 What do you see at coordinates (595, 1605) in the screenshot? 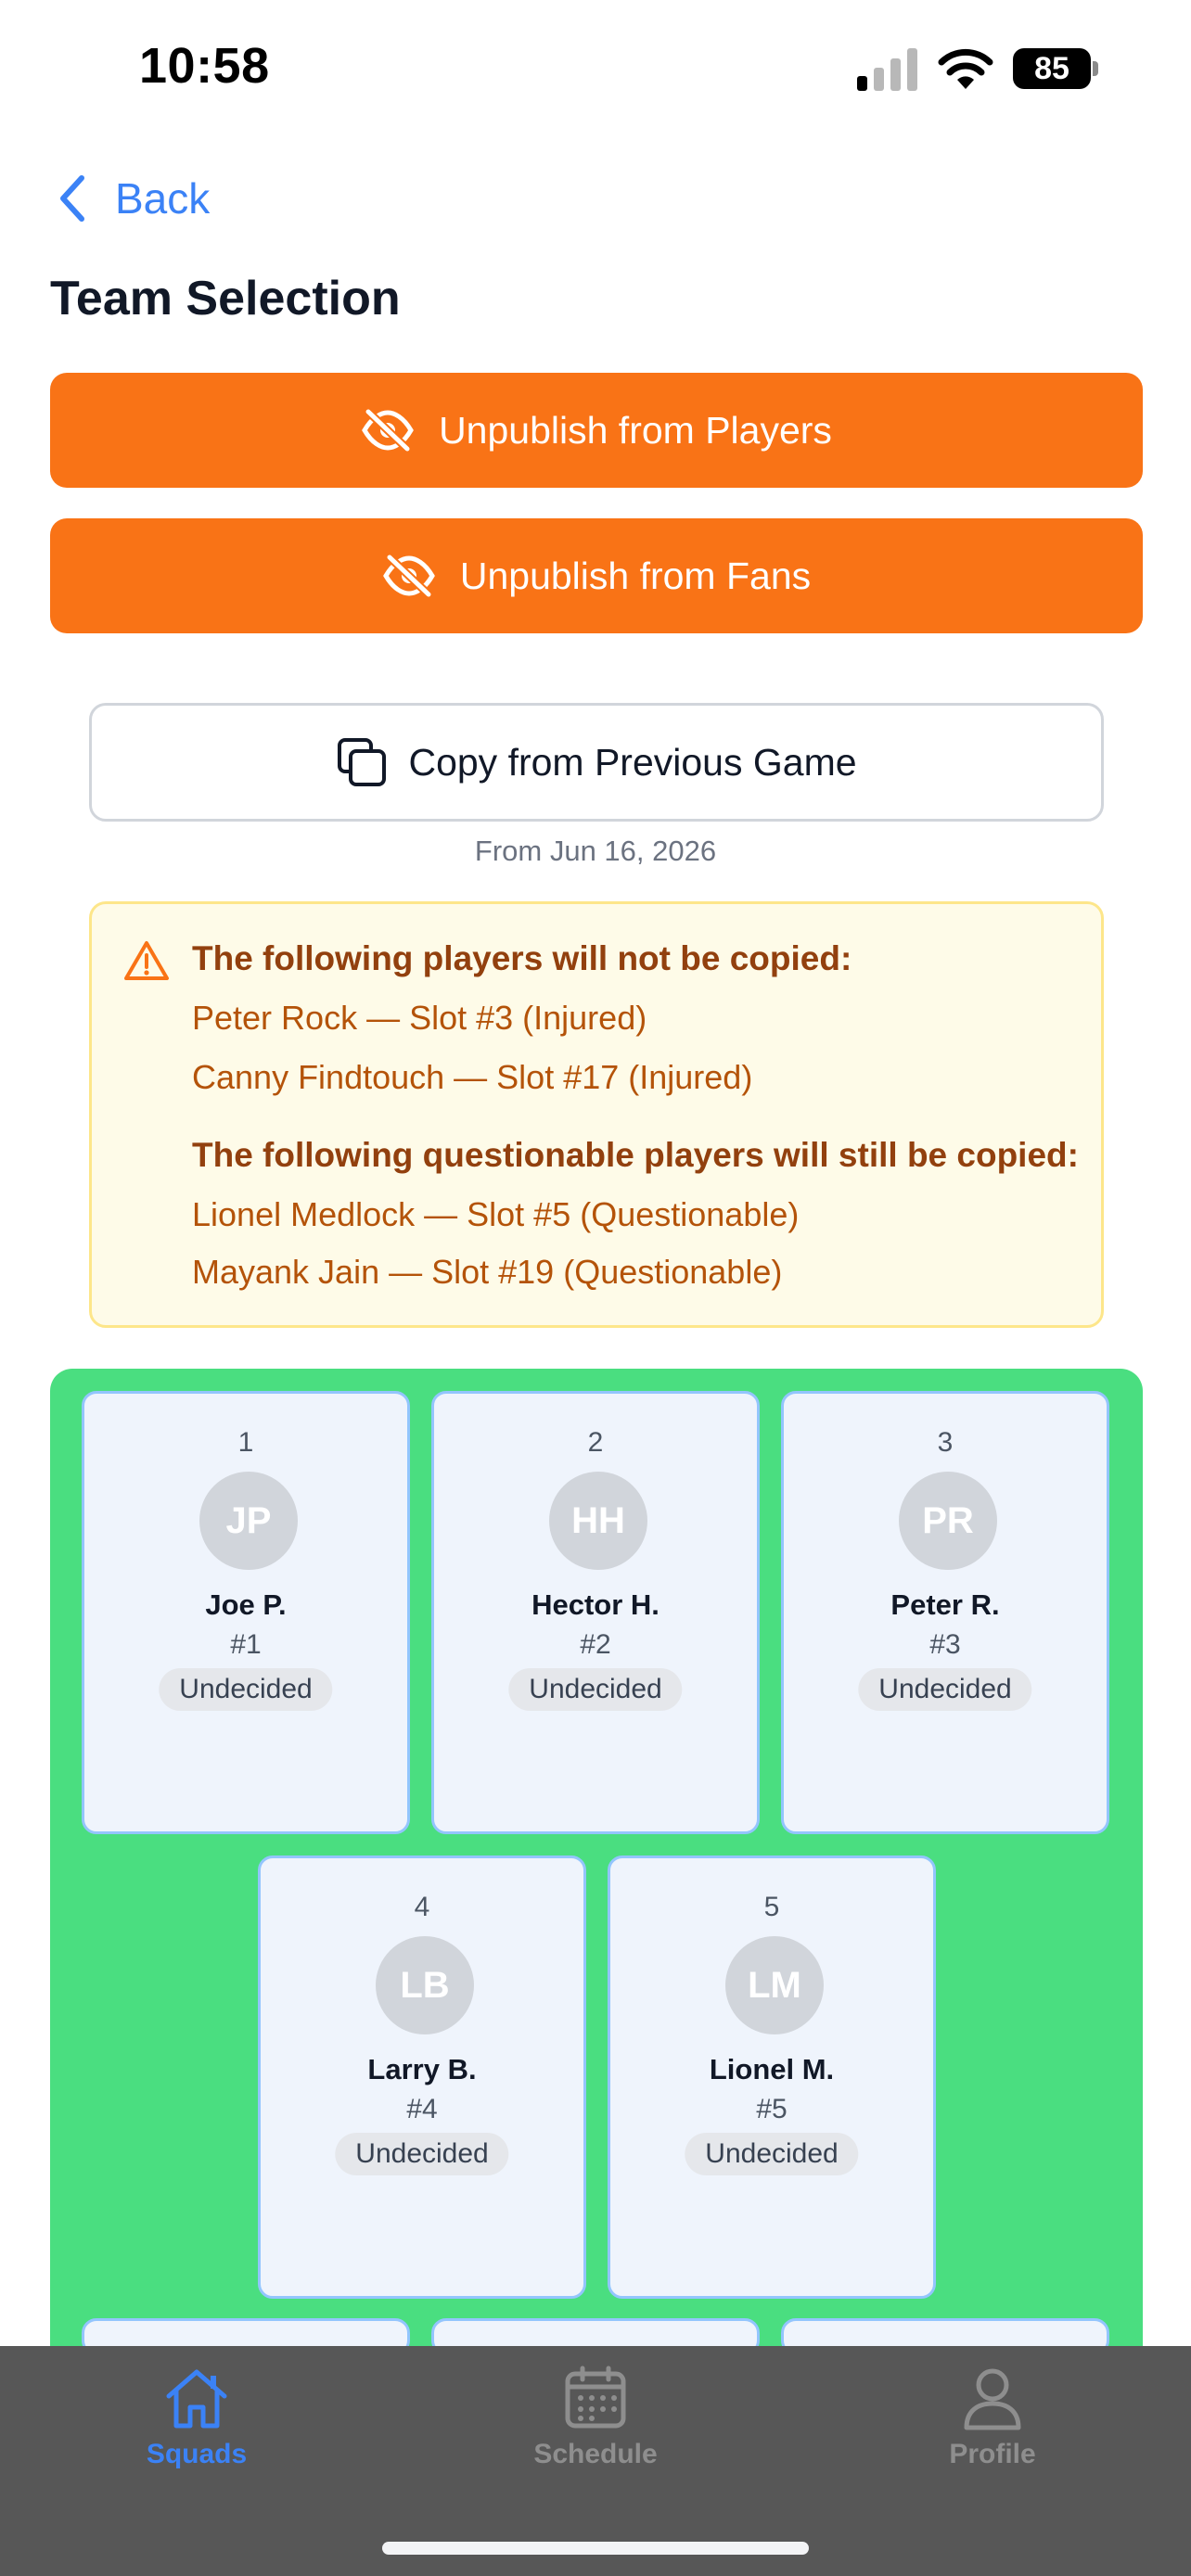
I see `player-name: Hector H.` at bounding box center [595, 1605].